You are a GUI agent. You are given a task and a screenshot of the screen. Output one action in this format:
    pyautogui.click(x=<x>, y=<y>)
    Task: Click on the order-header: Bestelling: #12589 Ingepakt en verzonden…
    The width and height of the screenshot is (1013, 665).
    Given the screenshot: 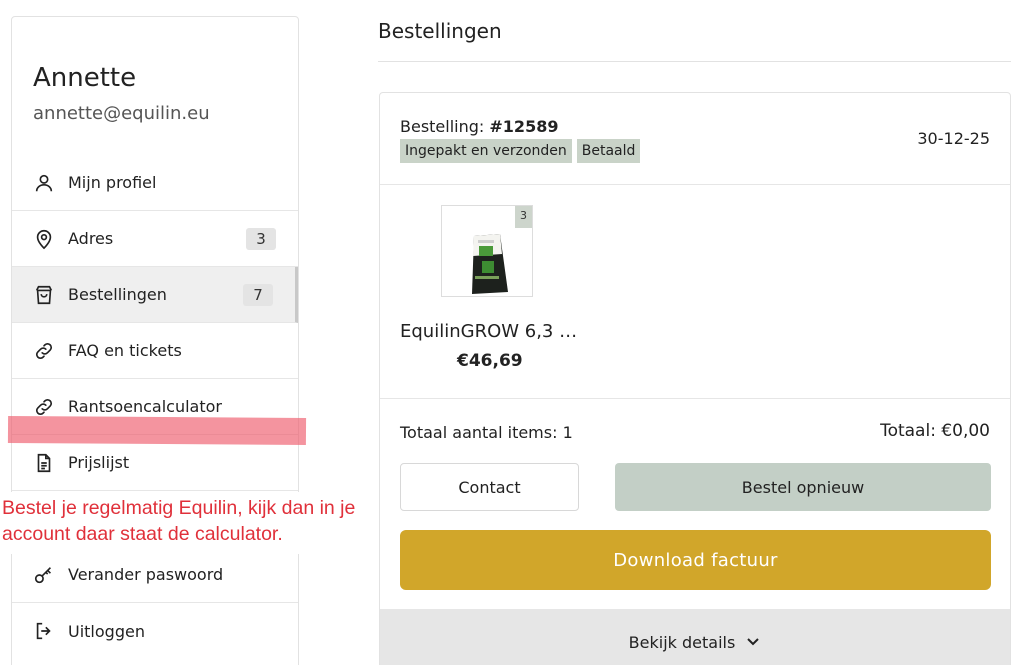 What is the action you would take?
    pyautogui.click(x=695, y=139)
    